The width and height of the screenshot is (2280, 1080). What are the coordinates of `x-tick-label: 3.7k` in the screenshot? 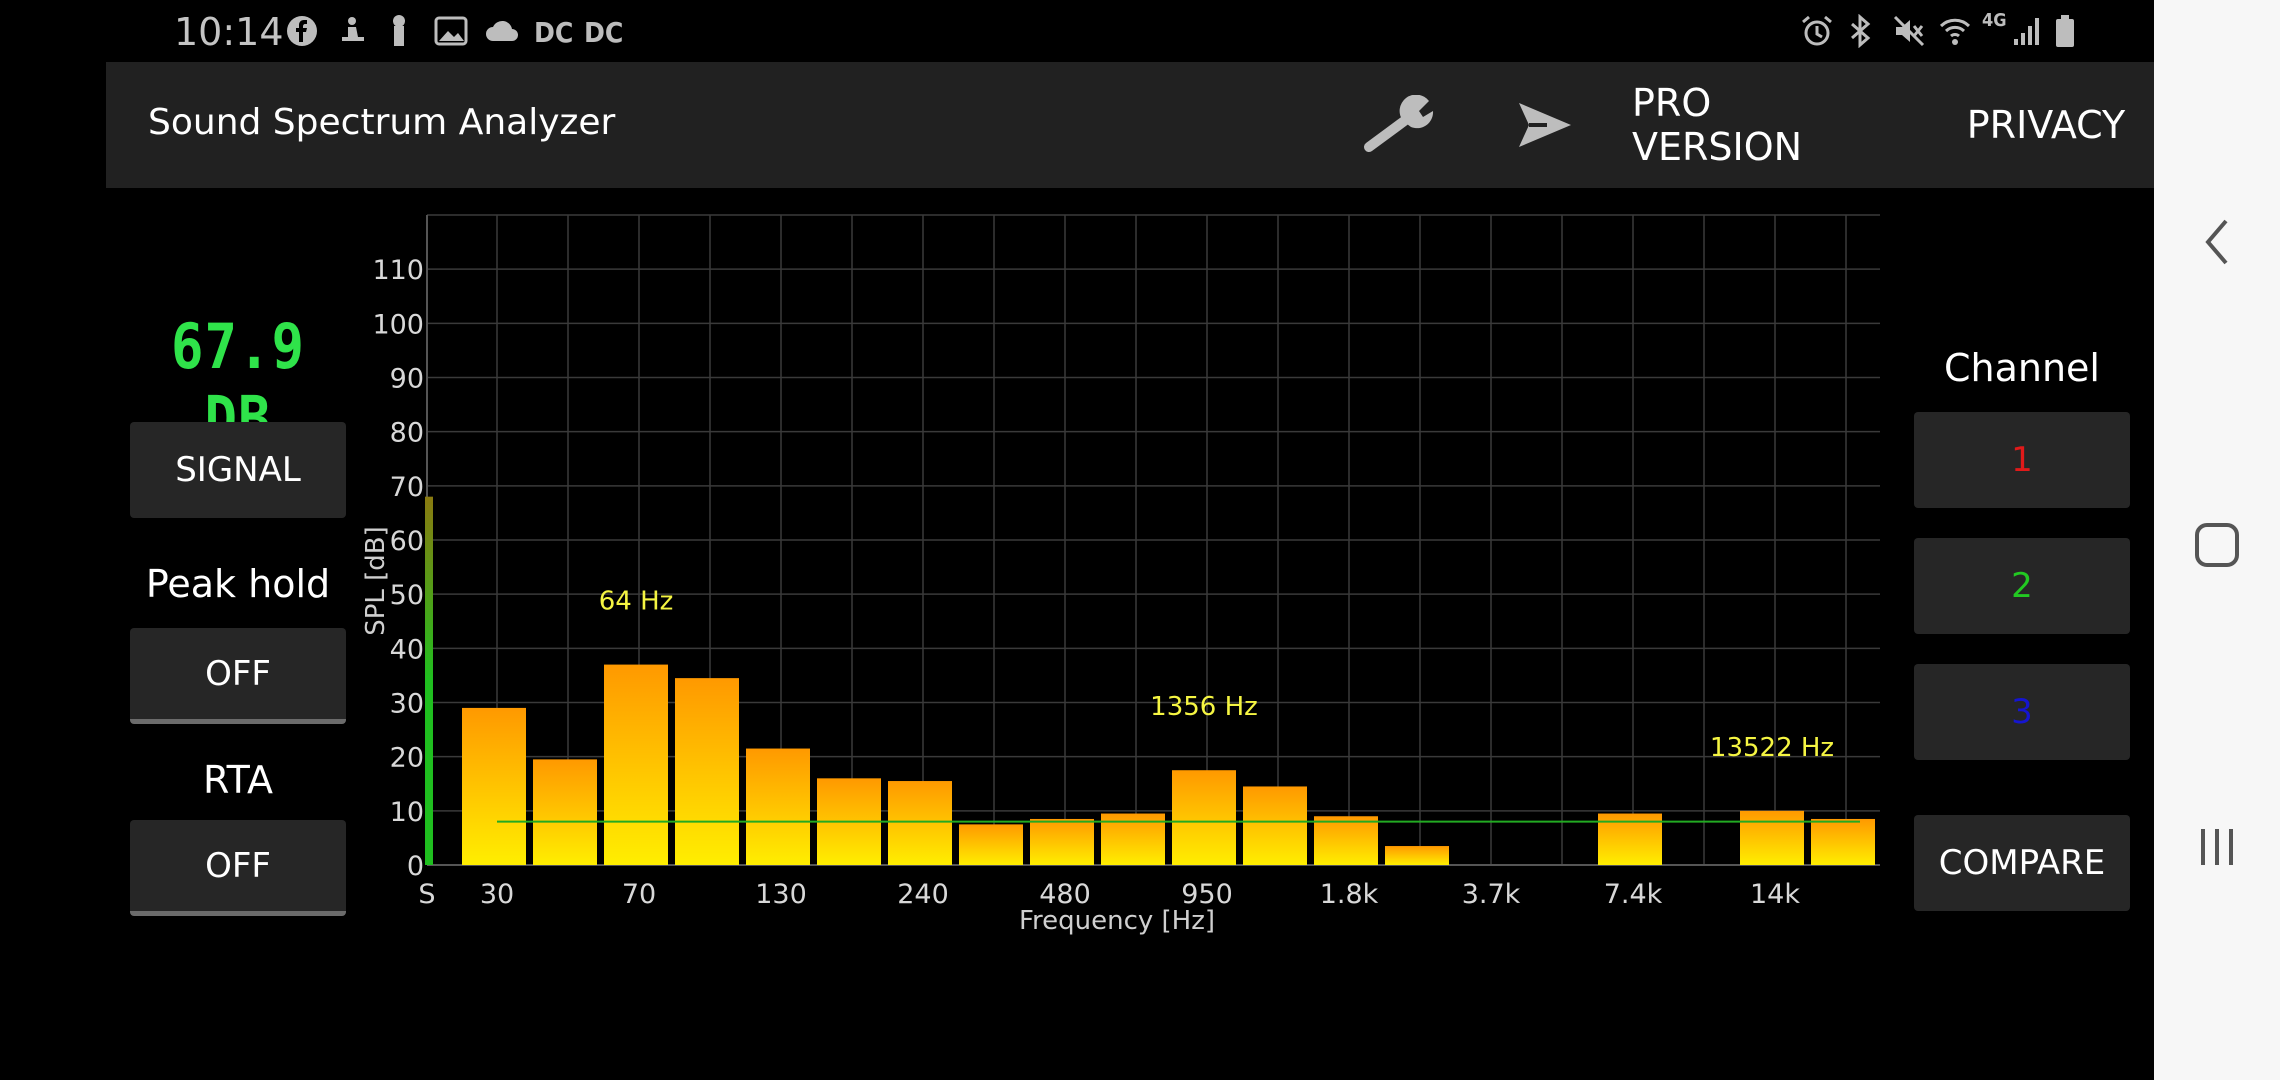 It's located at (1491, 894).